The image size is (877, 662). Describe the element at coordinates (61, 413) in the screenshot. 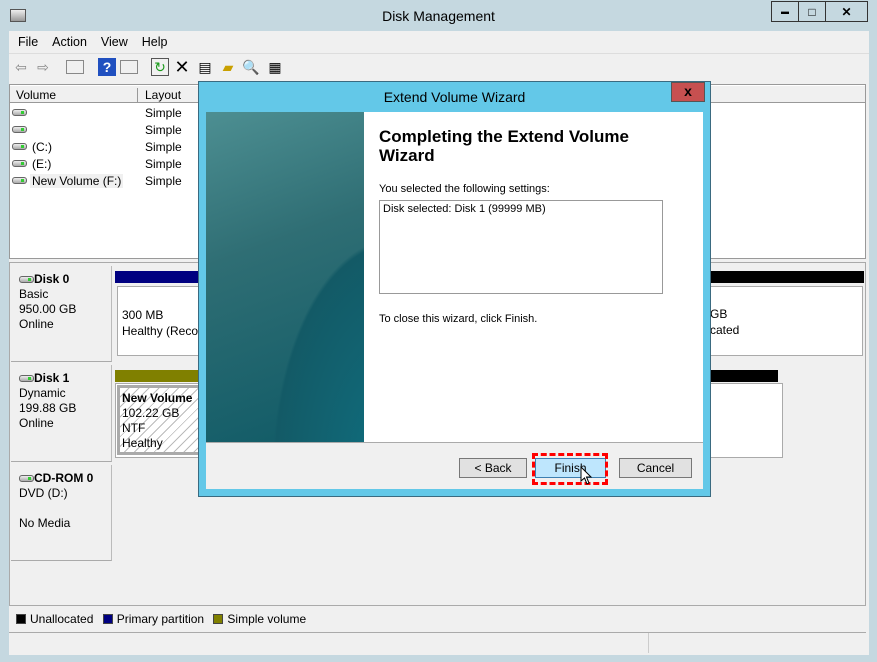

I see `disk-1-label: Disk 1 Dynamic 199.88 GB Online` at that location.